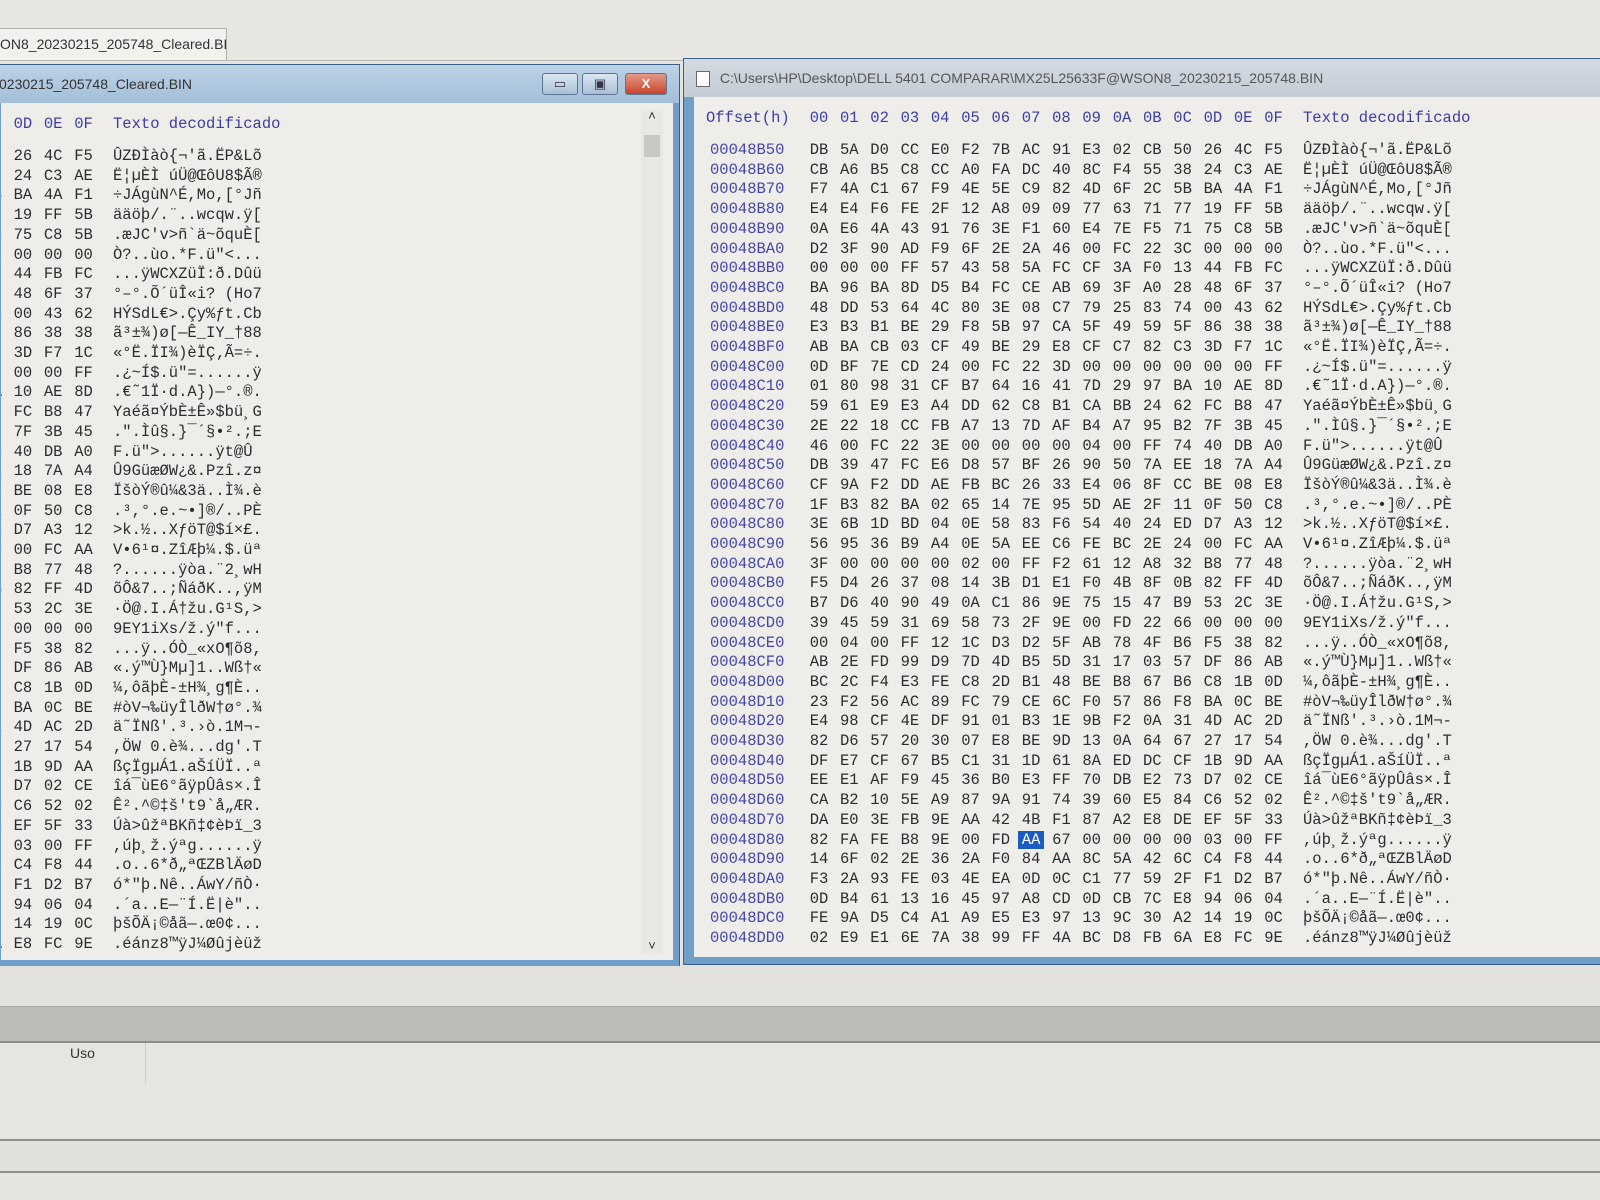 This screenshot has width=1600, height=1200. I want to click on byte-cell: B5, so click(880, 170).